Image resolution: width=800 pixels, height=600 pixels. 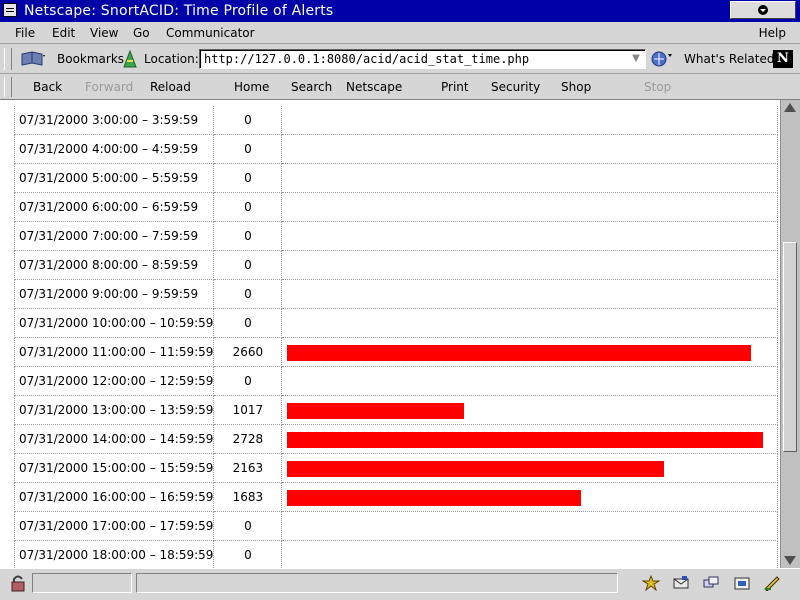 I want to click on bookmarks-label: Bookmarks, so click(x=90, y=59).